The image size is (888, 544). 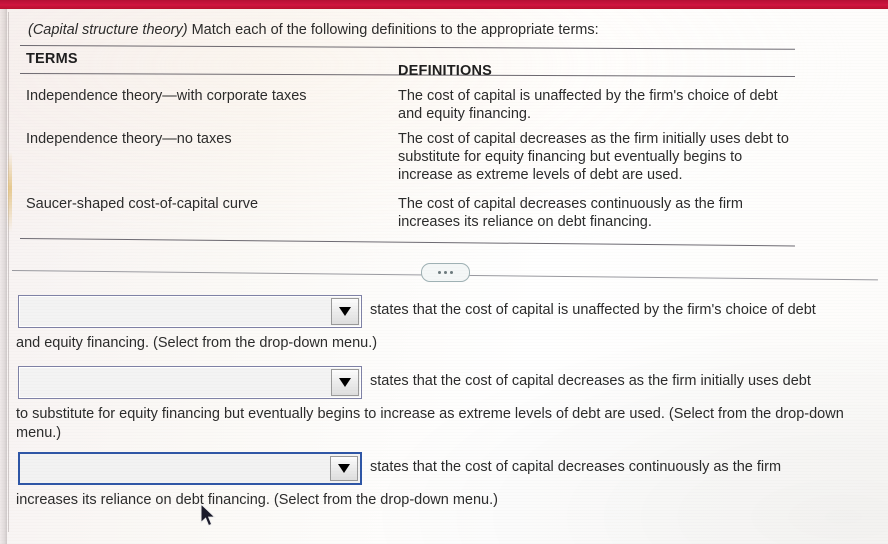 I want to click on table-rule-top, so click(x=407, y=47).